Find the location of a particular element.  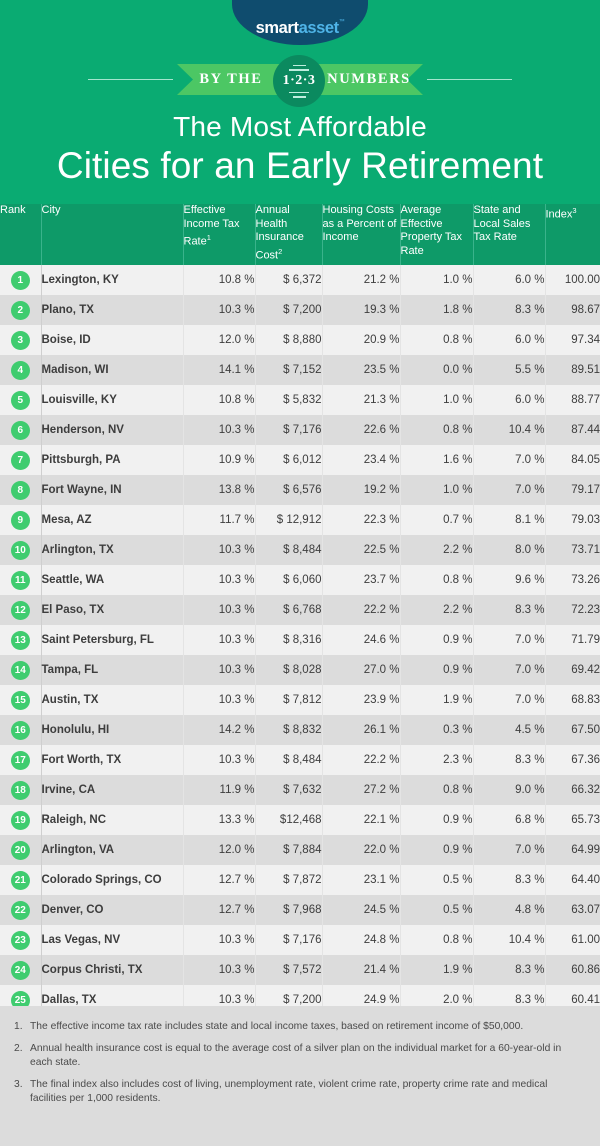

income-tax-cell: 10.9 % is located at coordinates (219, 460).